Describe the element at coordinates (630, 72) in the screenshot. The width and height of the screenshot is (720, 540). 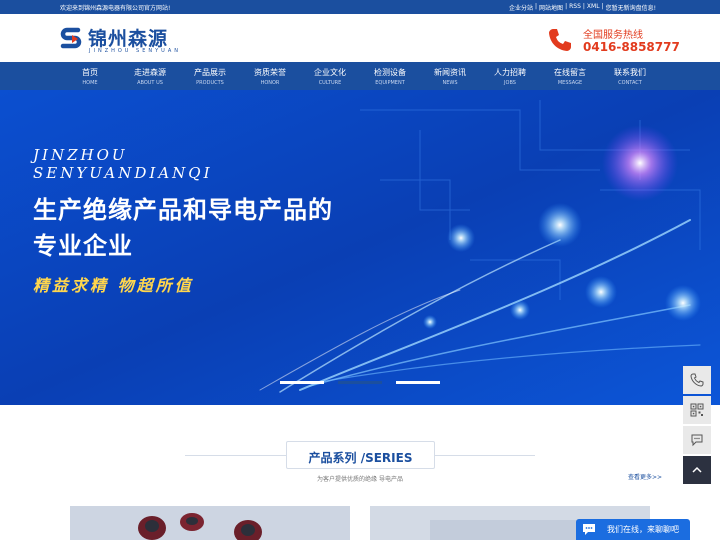
I see `nav-label: 联系我们` at that location.